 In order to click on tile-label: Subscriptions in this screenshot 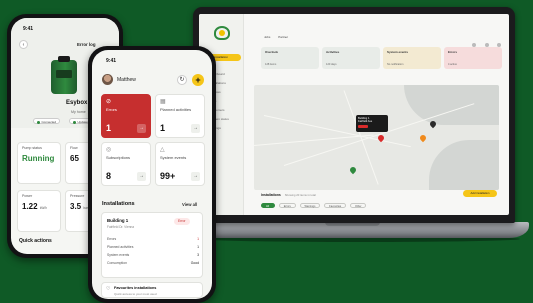, I will do `click(118, 157)`.